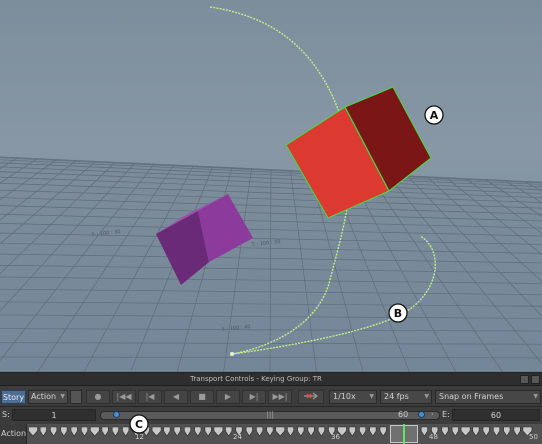  I want to click on callout-b: B, so click(398, 313).